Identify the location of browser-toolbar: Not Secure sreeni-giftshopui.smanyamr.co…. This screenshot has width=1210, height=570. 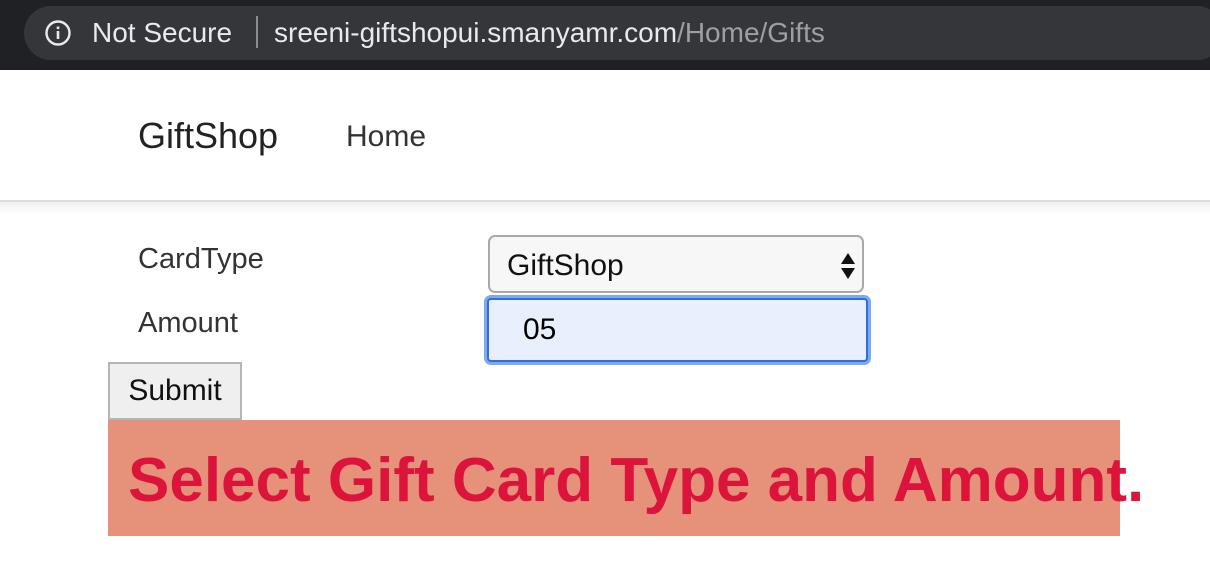
(605, 35).